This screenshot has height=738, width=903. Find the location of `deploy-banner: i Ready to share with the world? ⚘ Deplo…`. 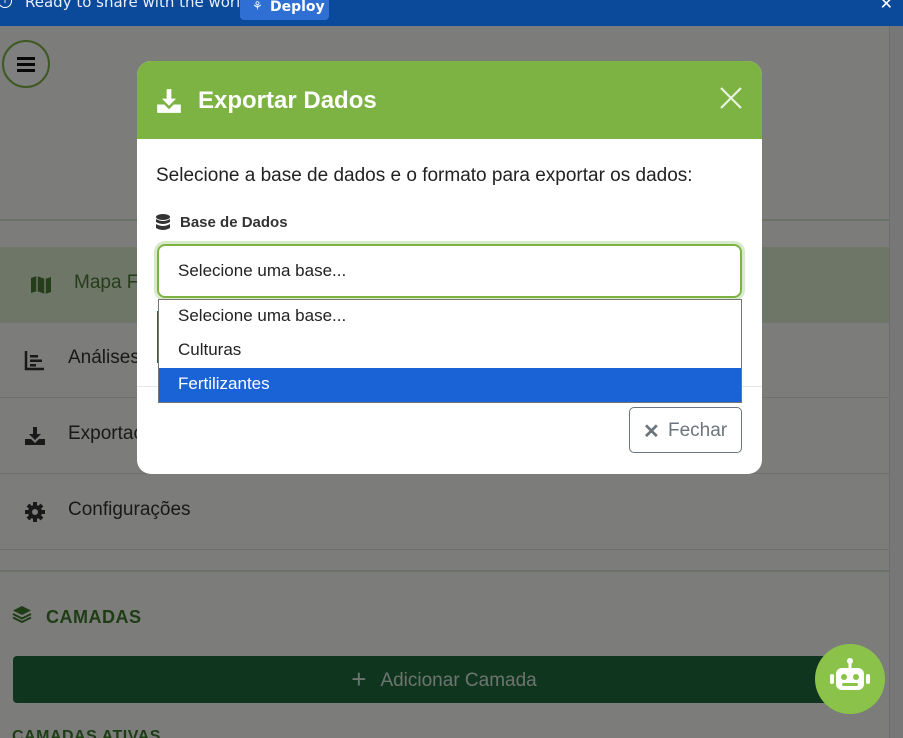

deploy-banner: i Ready to share with the world? ⚘ Deplo… is located at coordinates (451, 13).